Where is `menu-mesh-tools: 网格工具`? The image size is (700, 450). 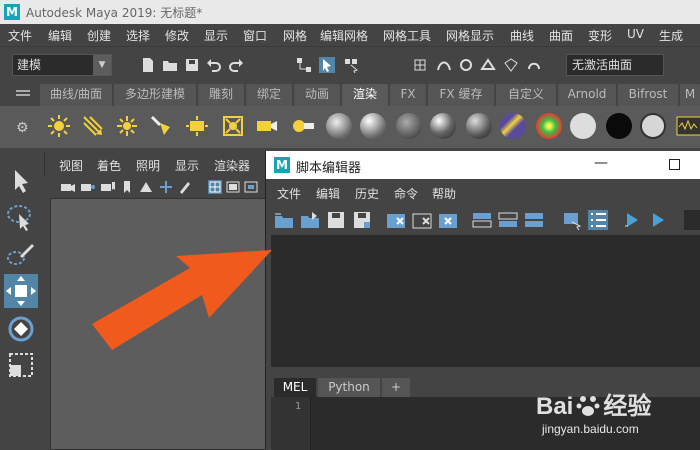
menu-mesh-tools: 网格工具 is located at coordinates (407, 35).